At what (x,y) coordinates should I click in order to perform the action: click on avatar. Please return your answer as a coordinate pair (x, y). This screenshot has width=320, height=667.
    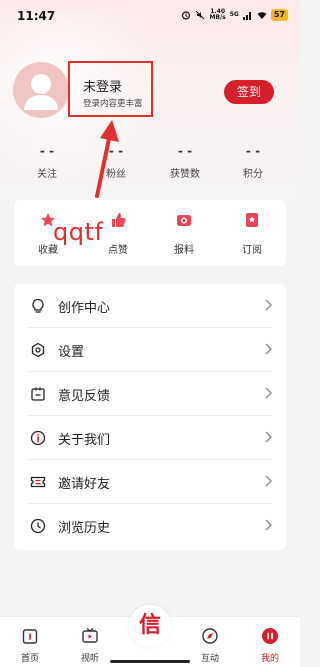
    Looking at the image, I should click on (41, 90).